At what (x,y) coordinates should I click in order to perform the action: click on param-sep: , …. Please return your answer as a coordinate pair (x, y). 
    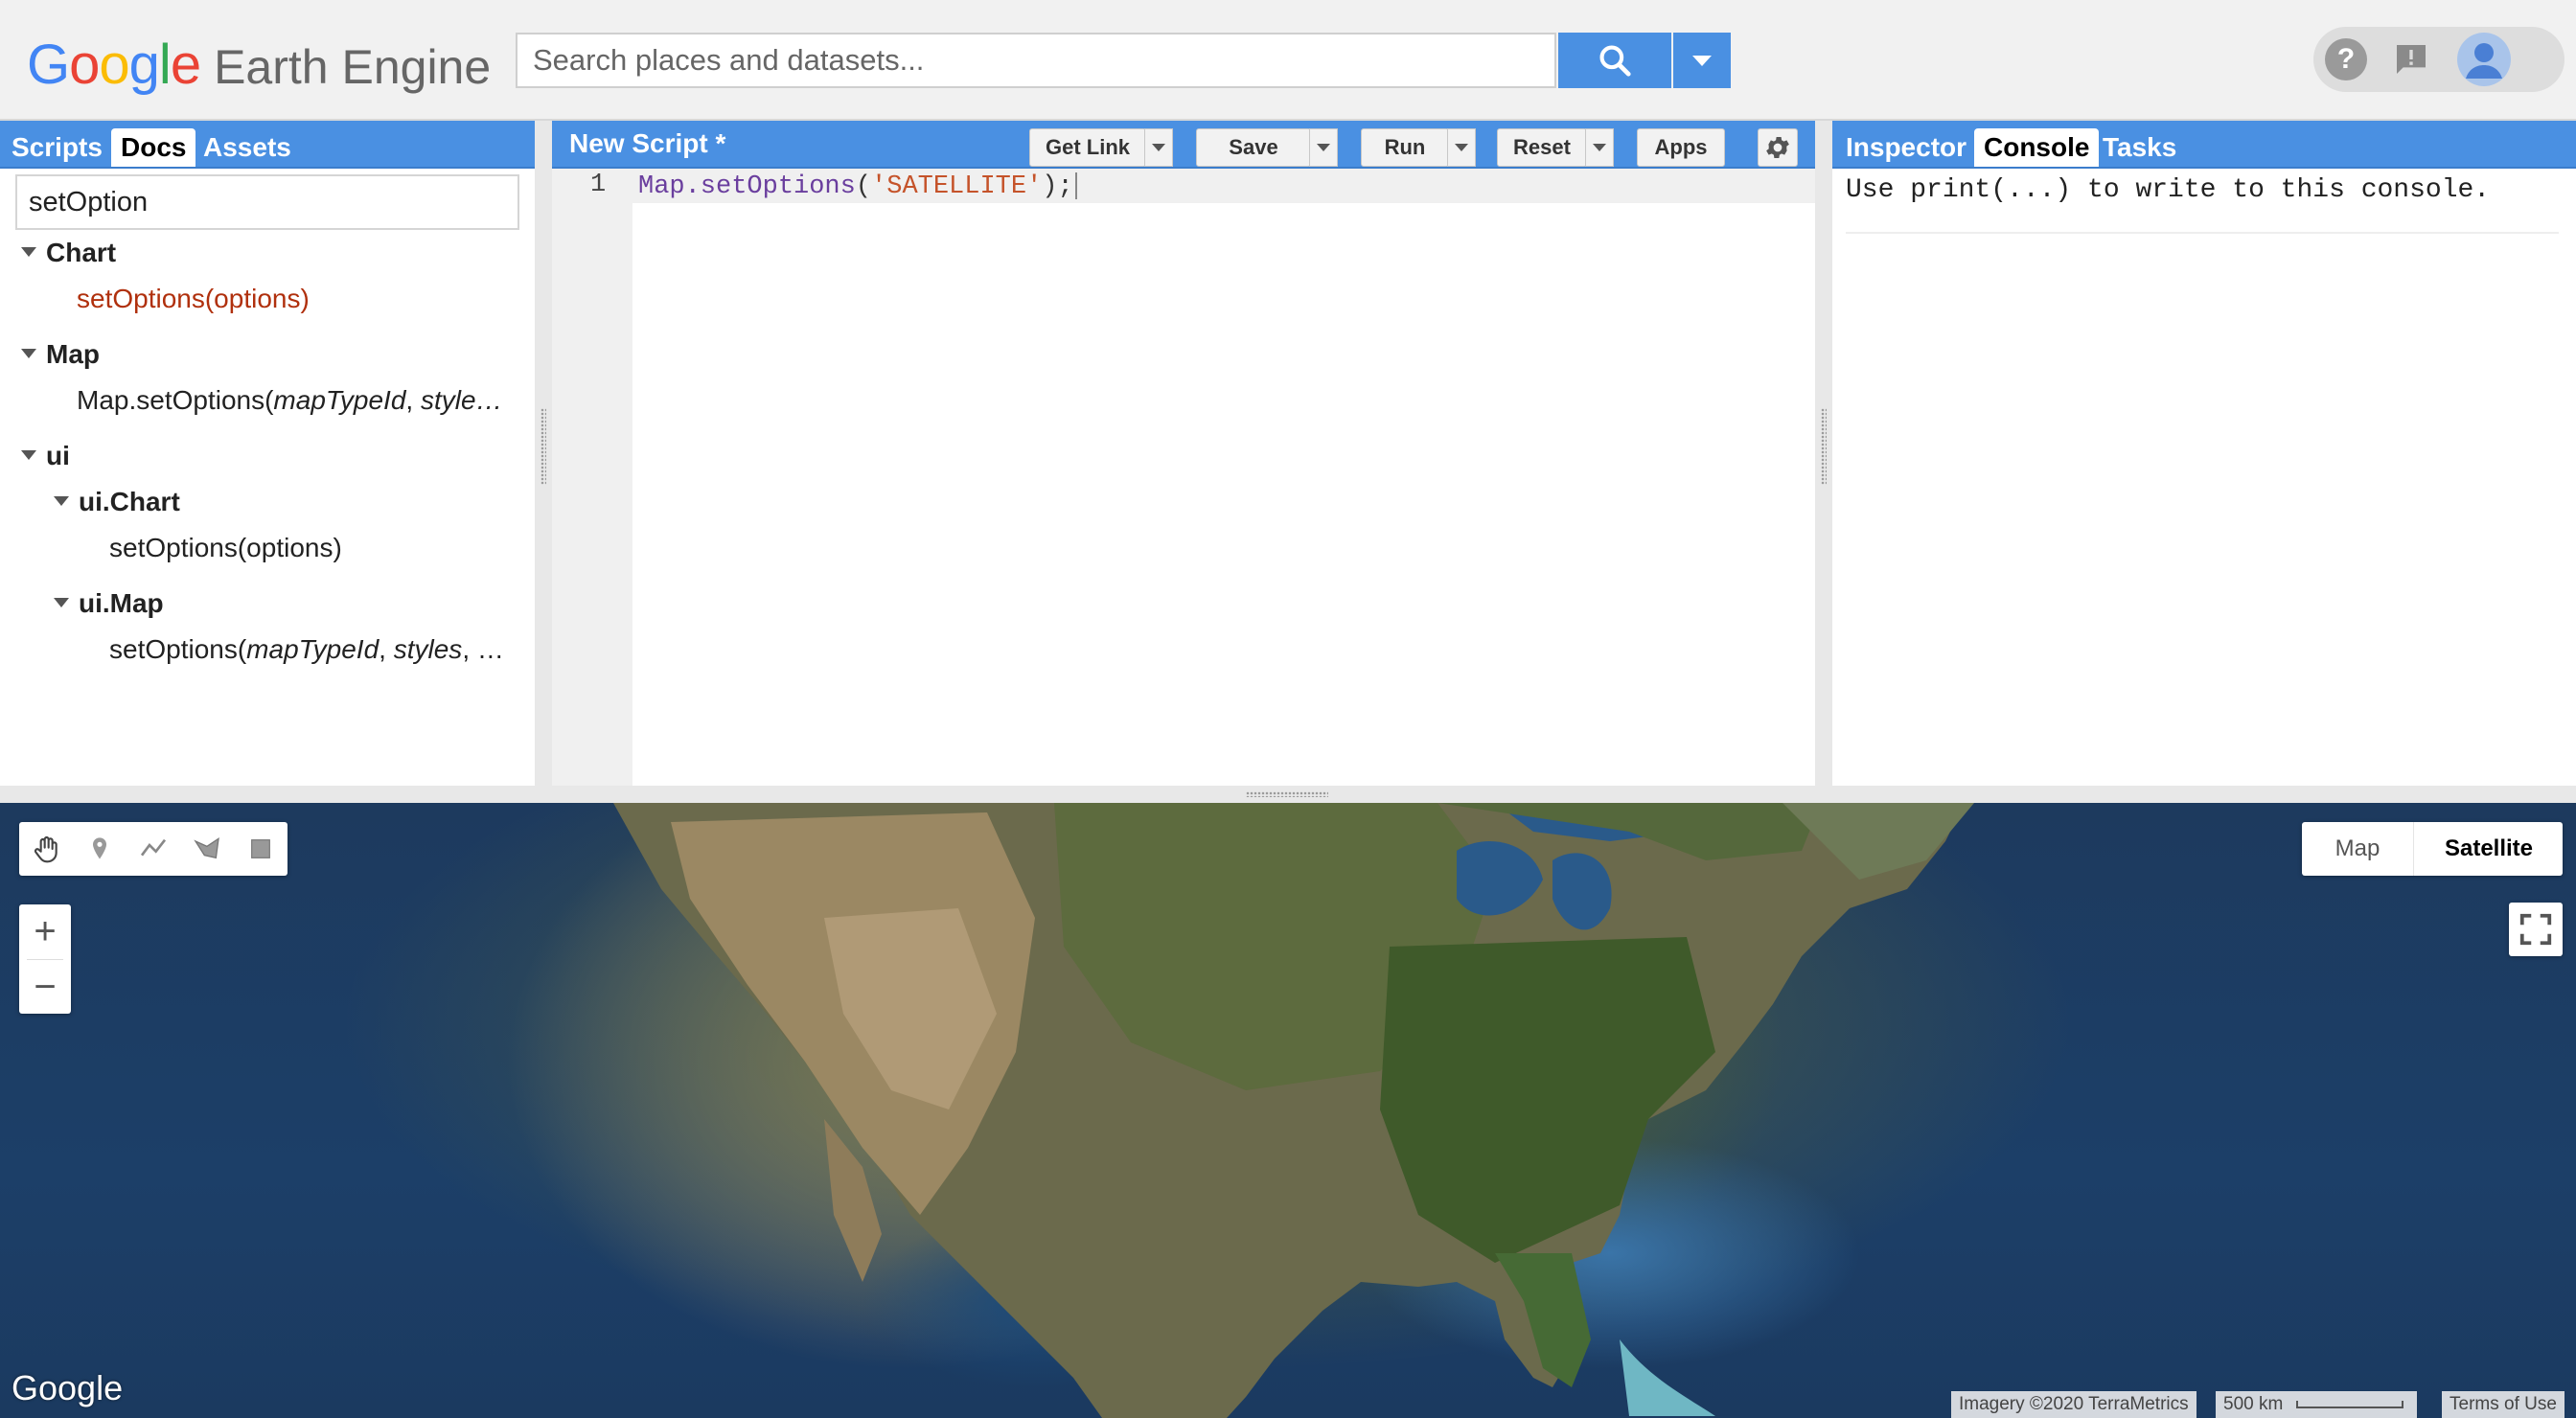
    Looking at the image, I should click on (483, 649).